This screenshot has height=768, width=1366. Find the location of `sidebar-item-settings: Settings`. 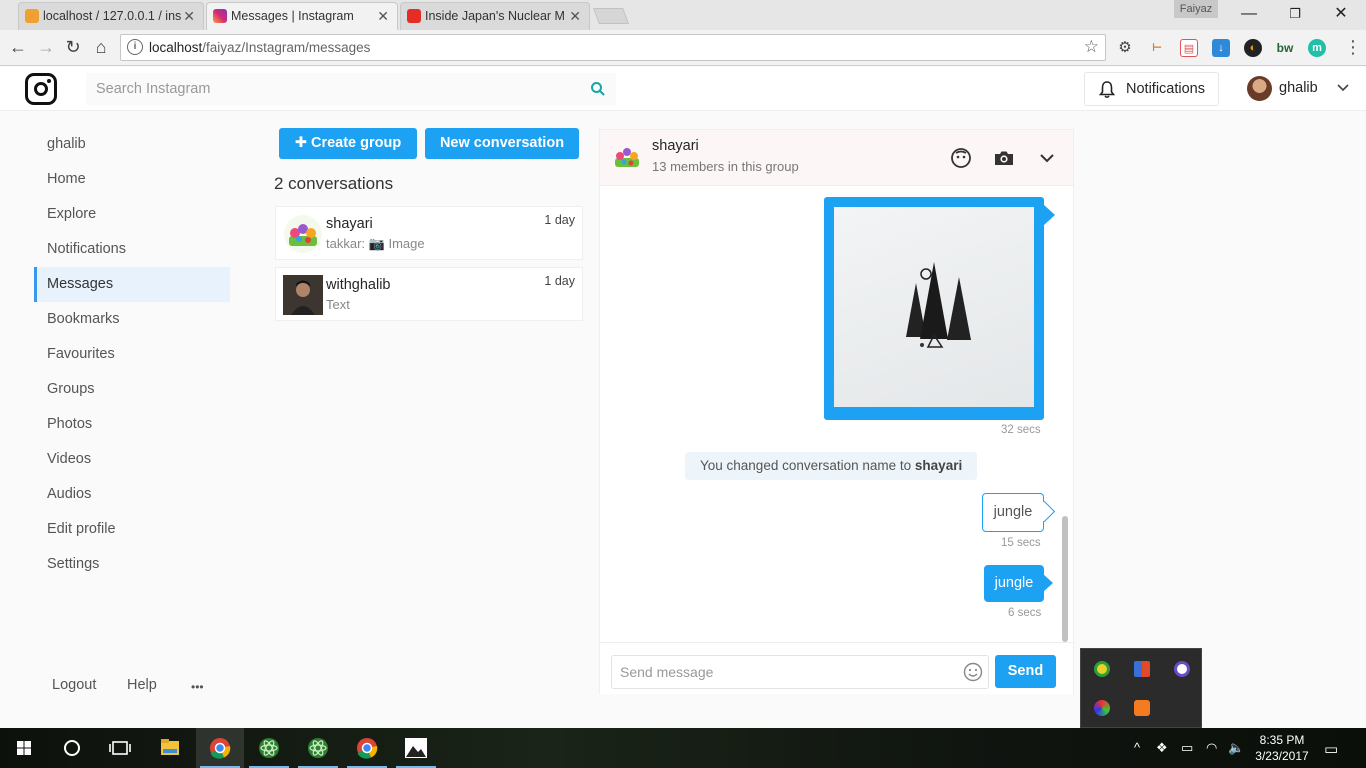

sidebar-item-settings: Settings is located at coordinates (132, 564).